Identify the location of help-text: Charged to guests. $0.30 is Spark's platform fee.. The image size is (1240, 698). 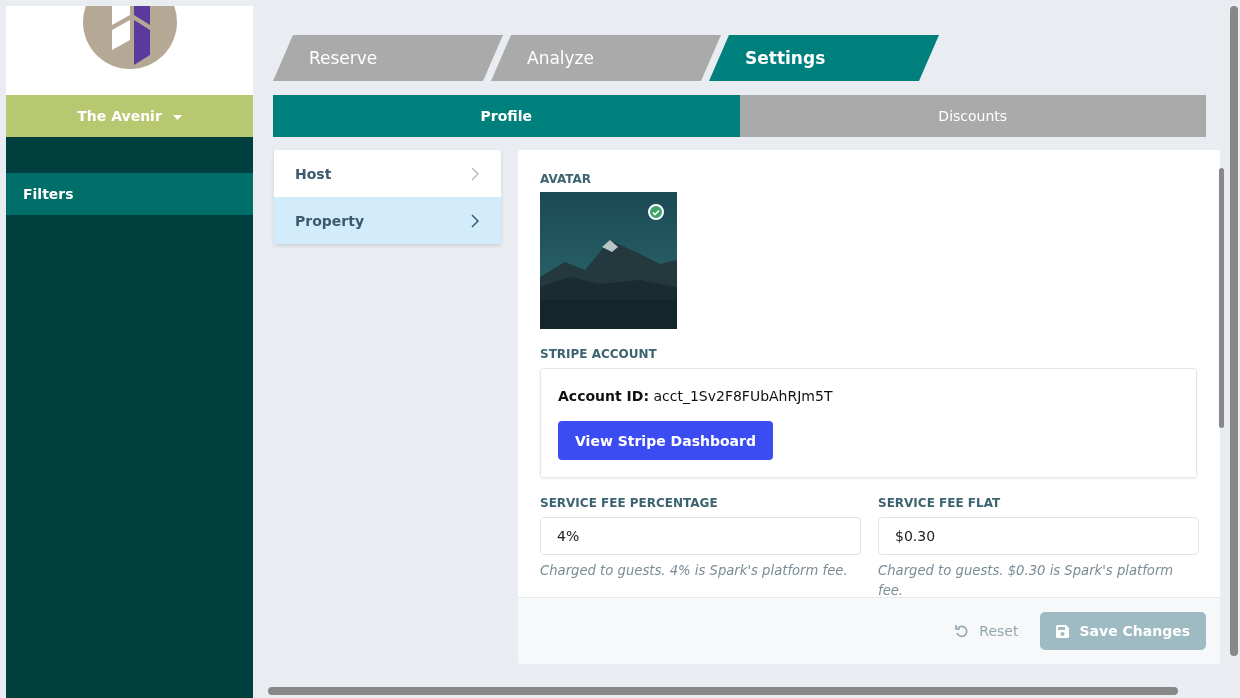
(1026, 579).